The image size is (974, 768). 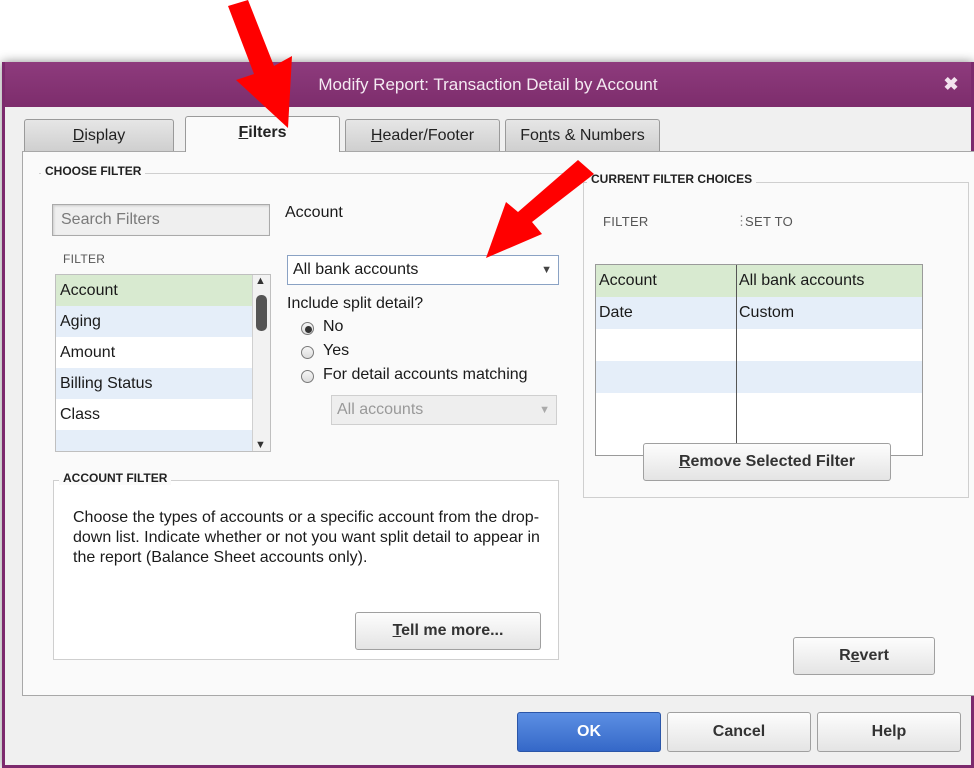 What do you see at coordinates (163, 383) in the screenshot?
I see `list-item: Billing Status` at bounding box center [163, 383].